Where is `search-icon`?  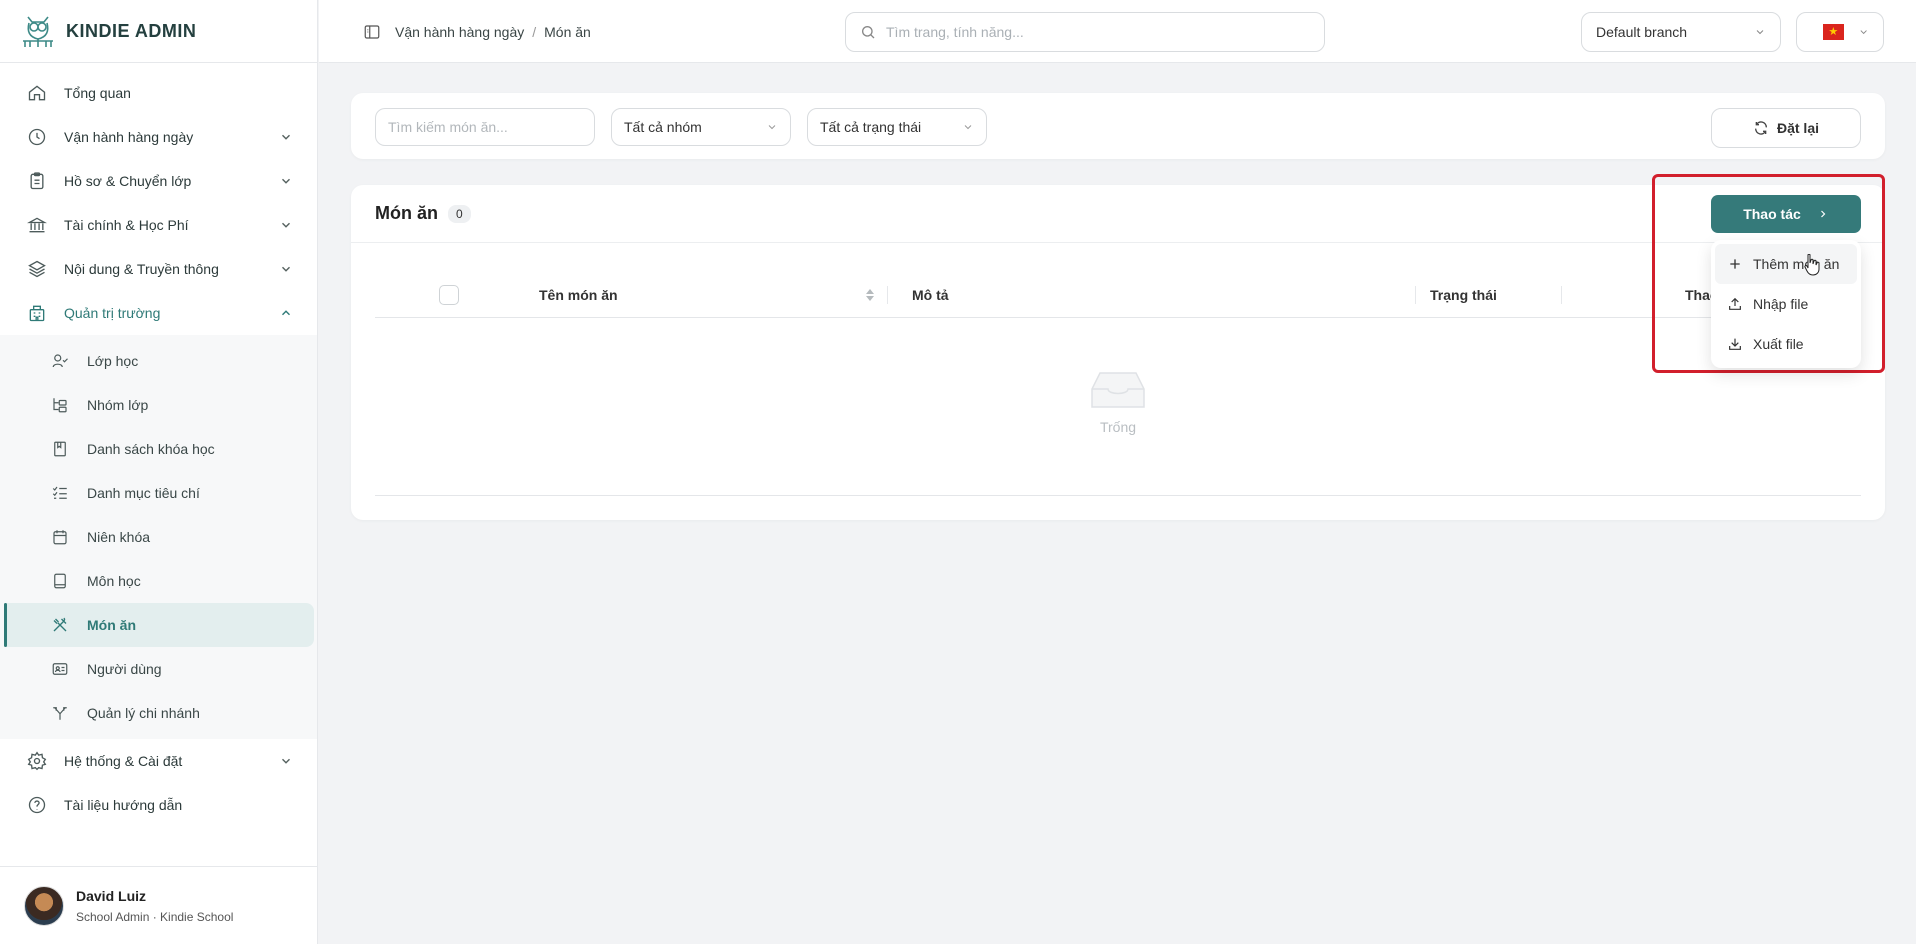
search-icon is located at coordinates (868, 32).